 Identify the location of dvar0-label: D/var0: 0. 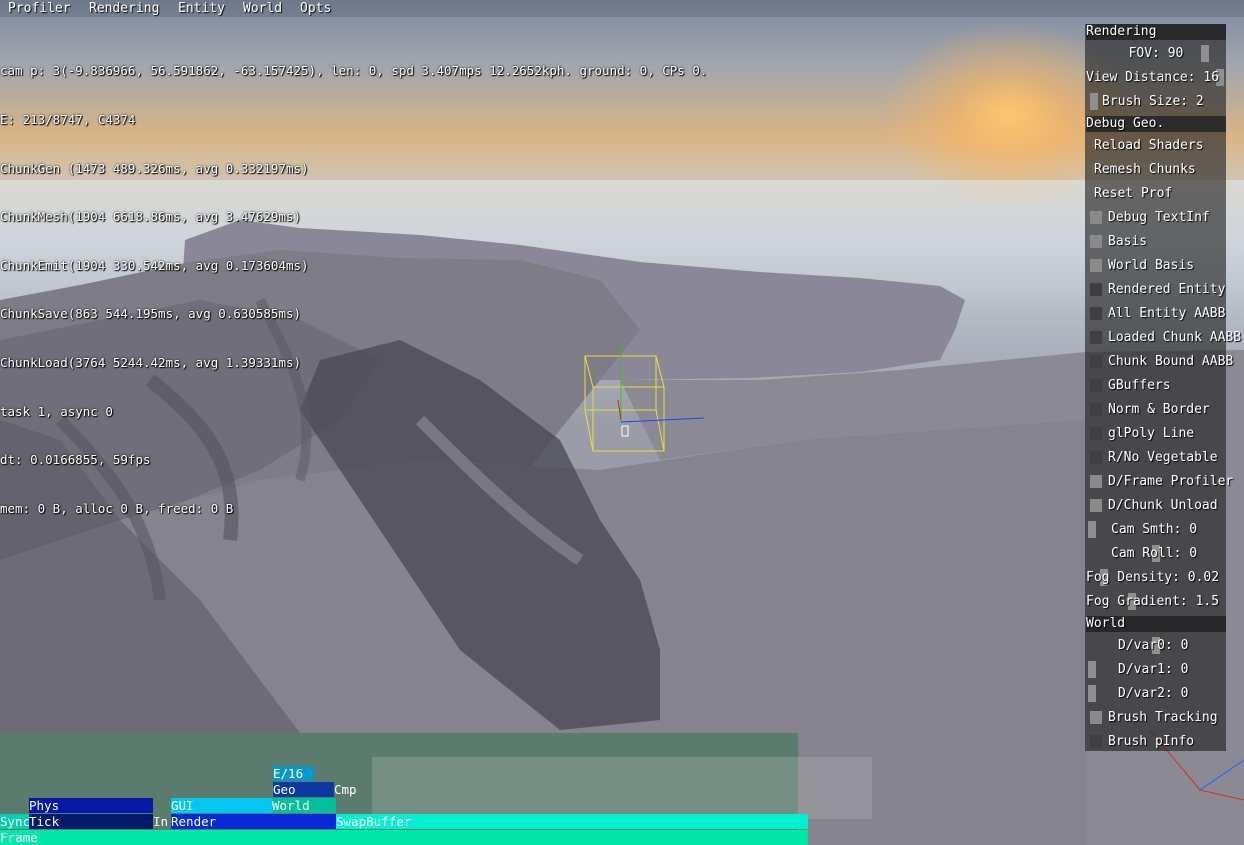
(1153, 645).